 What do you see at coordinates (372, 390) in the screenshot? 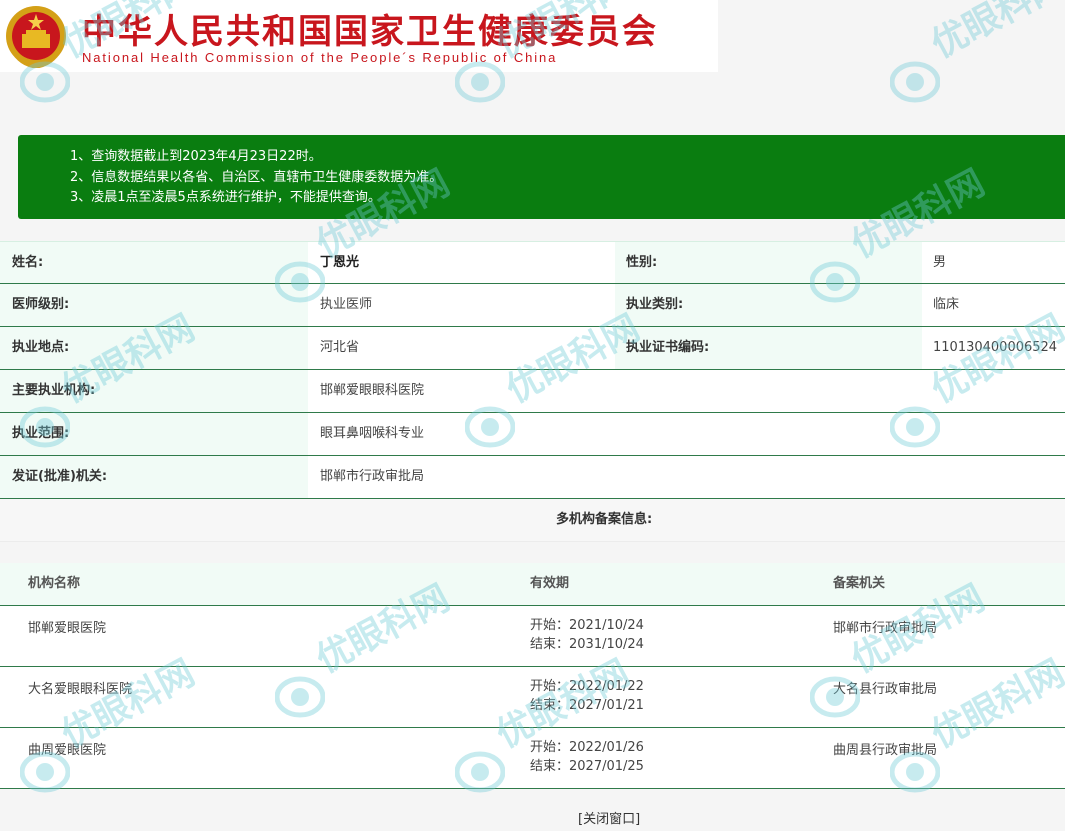
I see `institution-value: 邯郸爱眼眼科医院` at bounding box center [372, 390].